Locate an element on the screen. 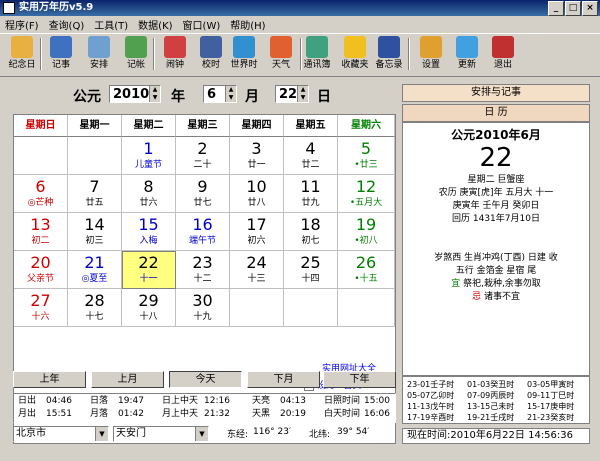 This screenshot has width=600, height=461. toolbar-memo-button: 备忘录 is located at coordinates (389, 55).